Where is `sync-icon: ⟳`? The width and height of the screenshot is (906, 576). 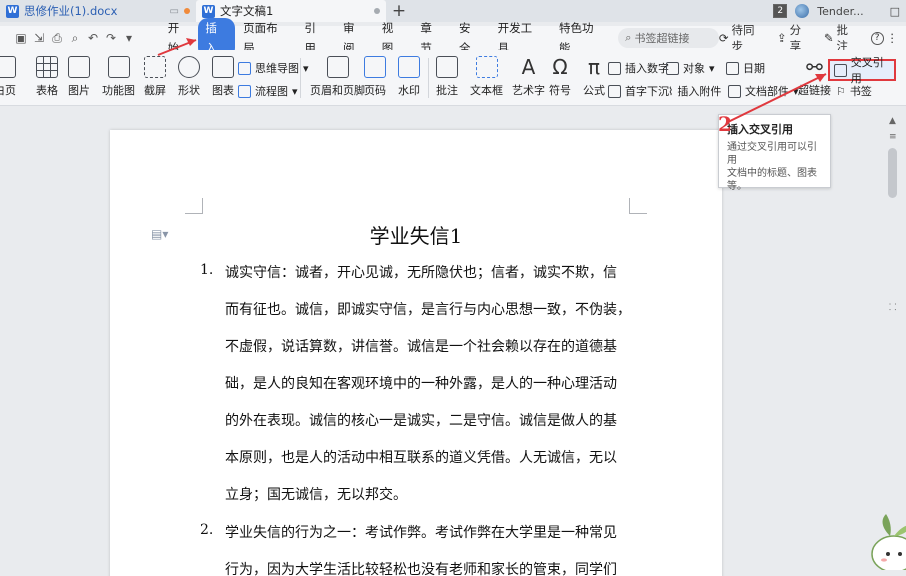 sync-icon: ⟳ is located at coordinates (723, 38).